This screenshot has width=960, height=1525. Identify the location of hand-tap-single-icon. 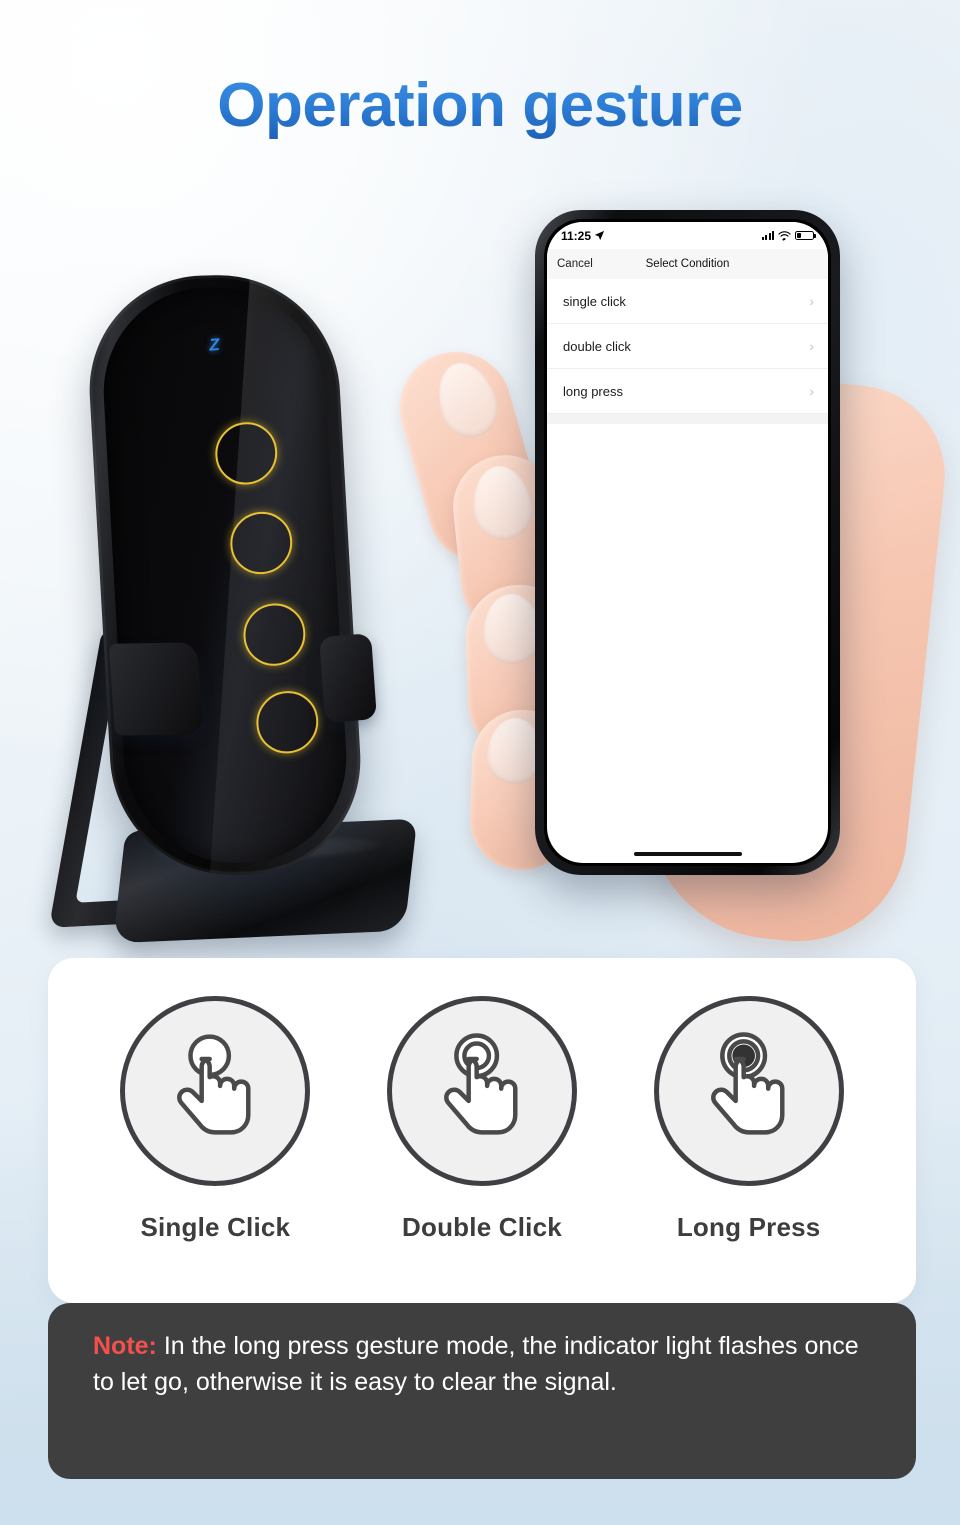
(214, 1084).